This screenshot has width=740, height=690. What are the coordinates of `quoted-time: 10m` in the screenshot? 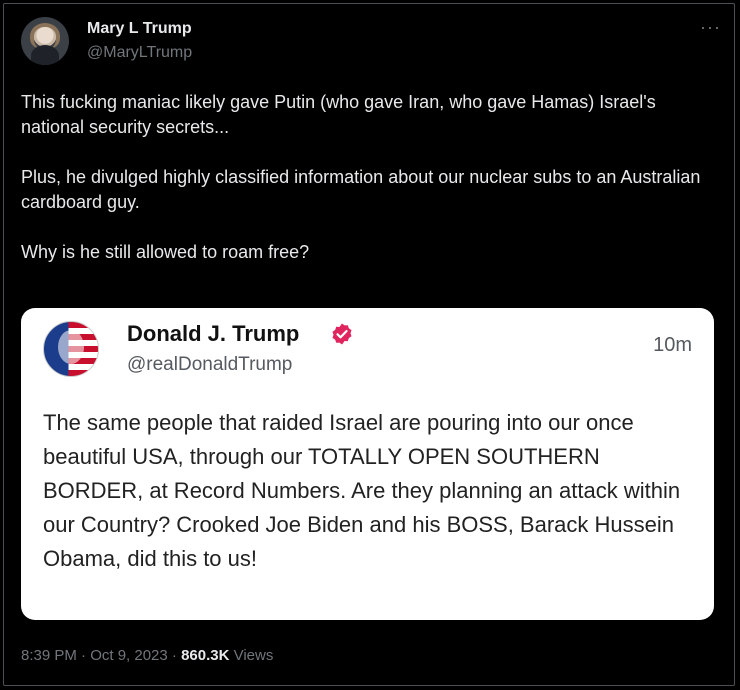 It's located at (672, 345).